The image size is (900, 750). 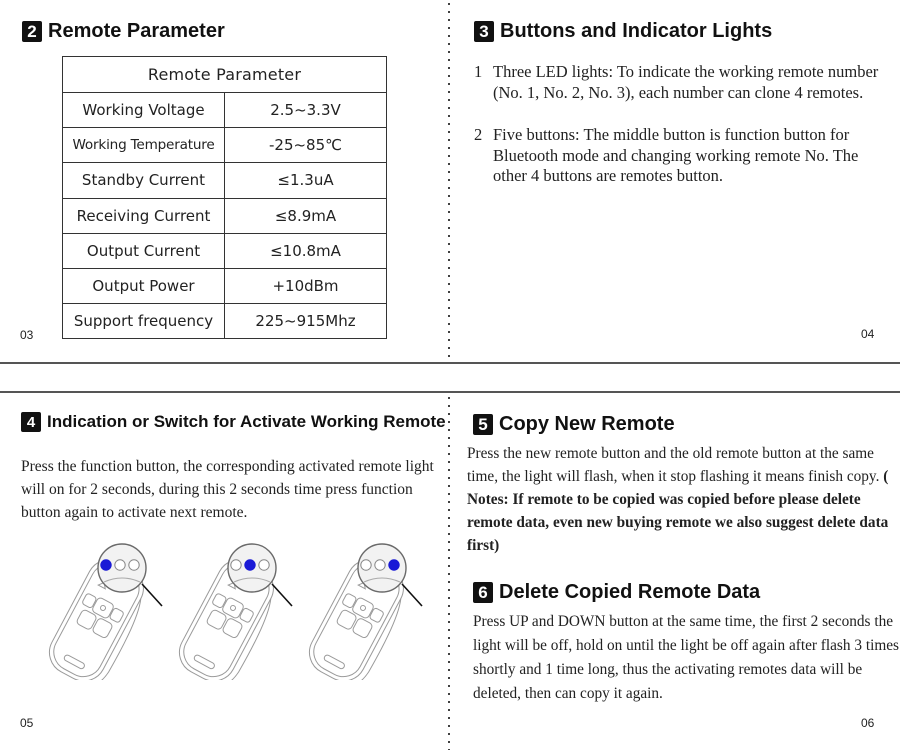 What do you see at coordinates (143, 215) in the screenshot?
I see `param-label: Receiving Current` at bounding box center [143, 215].